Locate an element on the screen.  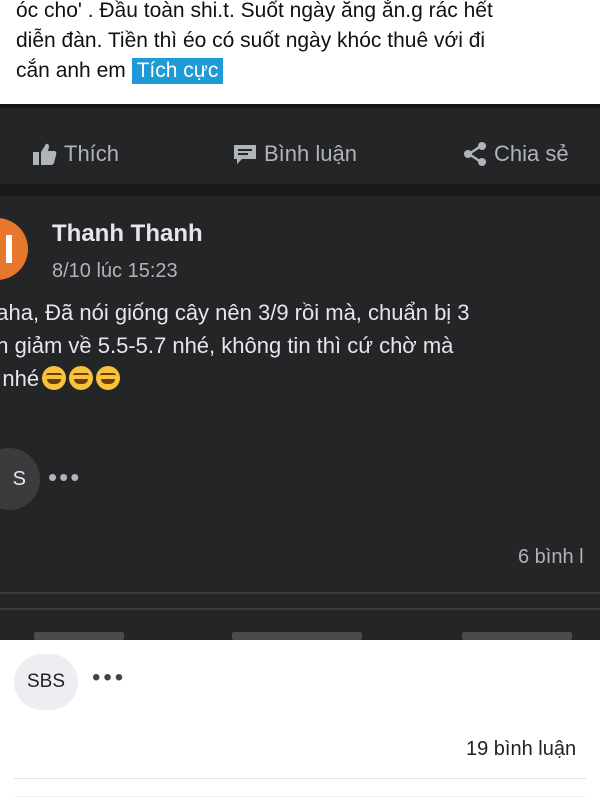
comment-label: Bình luận is located at coordinates (310, 153).